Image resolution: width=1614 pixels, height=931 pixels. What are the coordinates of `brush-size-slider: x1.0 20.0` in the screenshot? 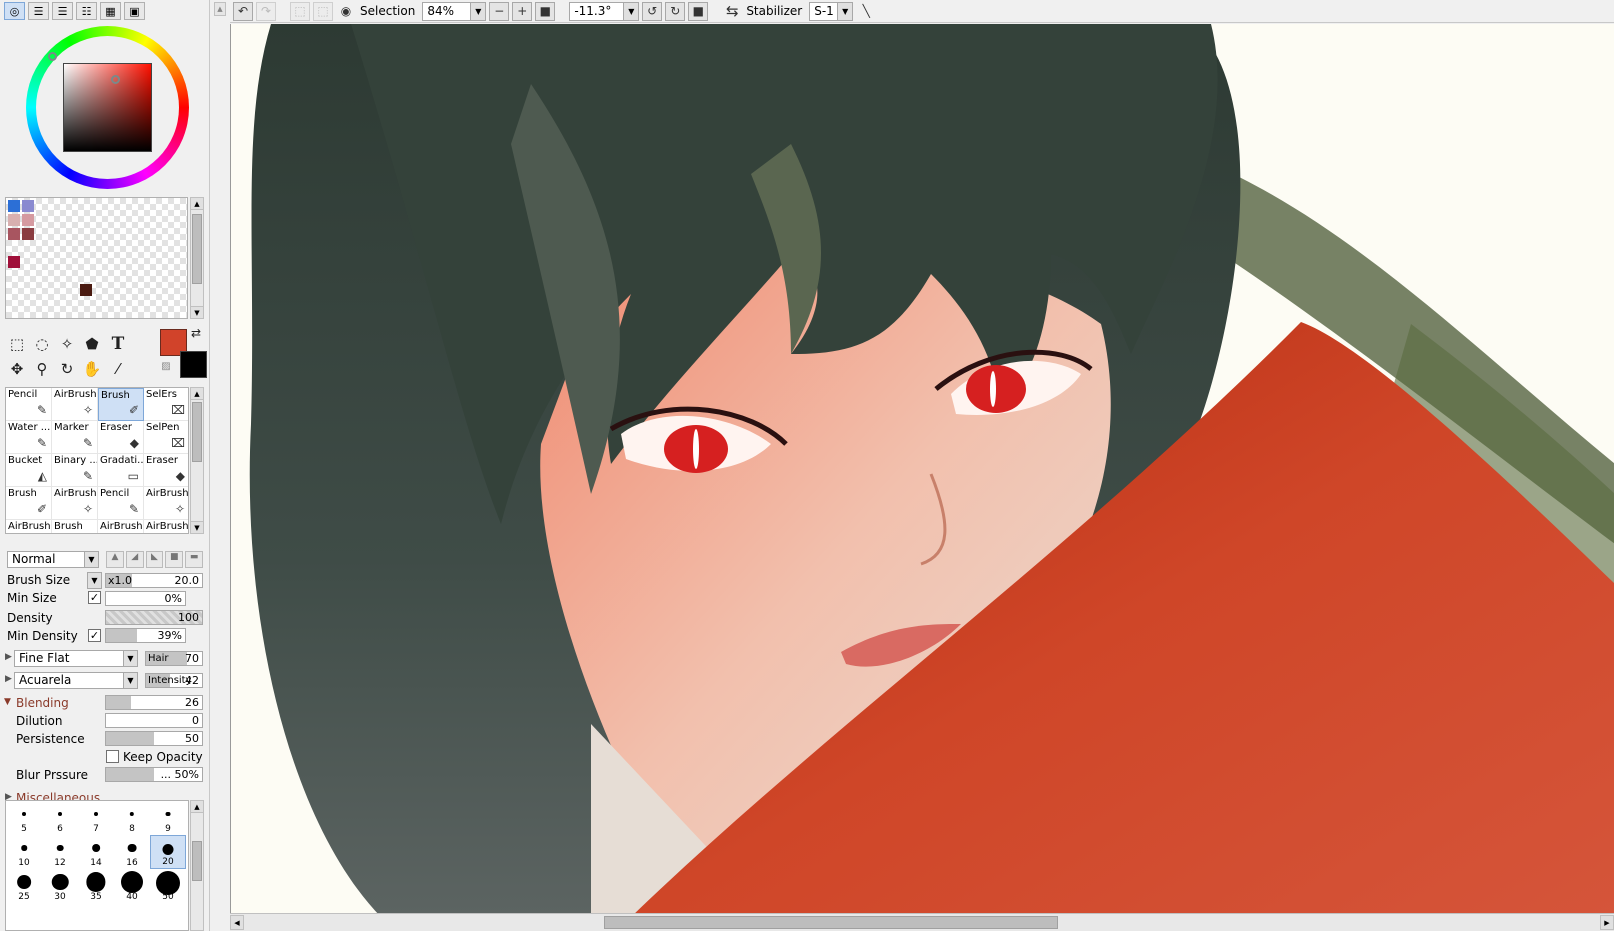 It's located at (154, 580).